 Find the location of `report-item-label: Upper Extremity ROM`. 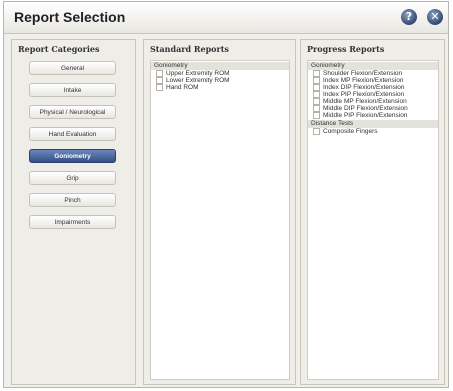

report-item-label: Upper Extremity ROM is located at coordinates (198, 73).